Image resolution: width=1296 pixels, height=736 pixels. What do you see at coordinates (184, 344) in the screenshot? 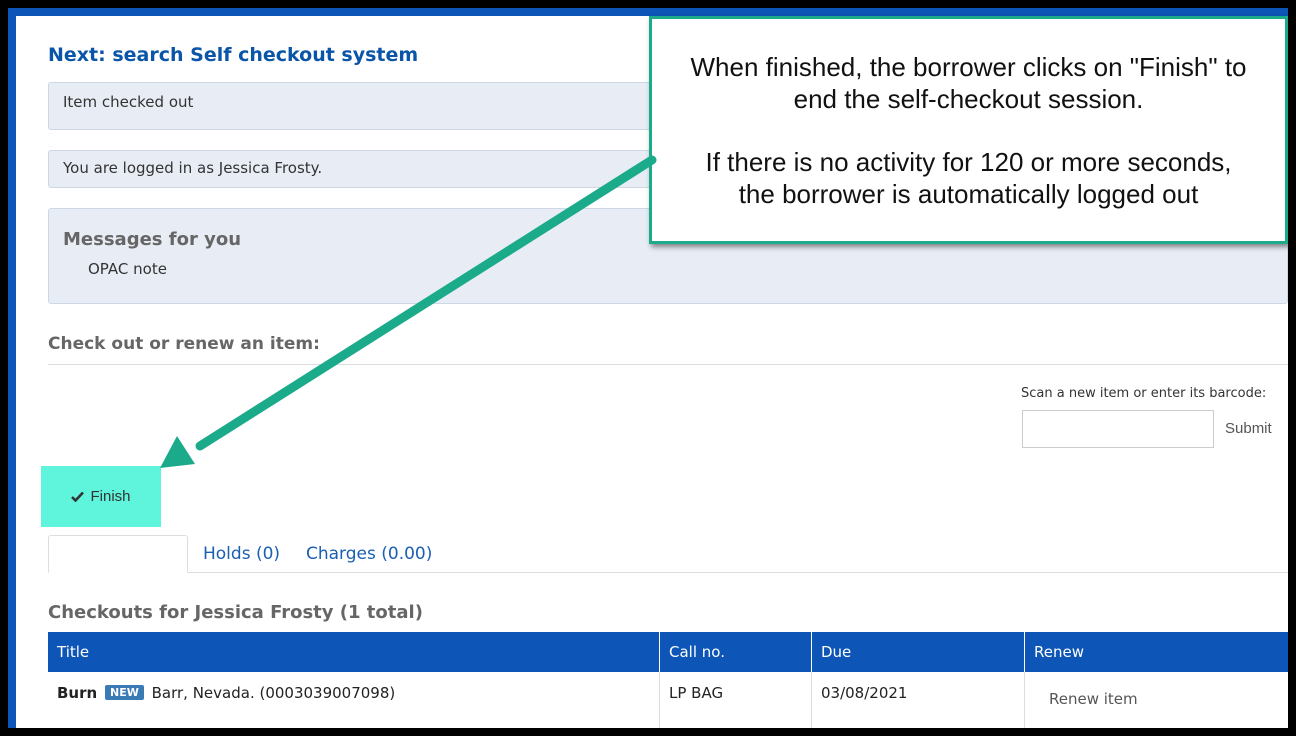
I see `checkout-form-heading: Check out or renew an item:` at bounding box center [184, 344].